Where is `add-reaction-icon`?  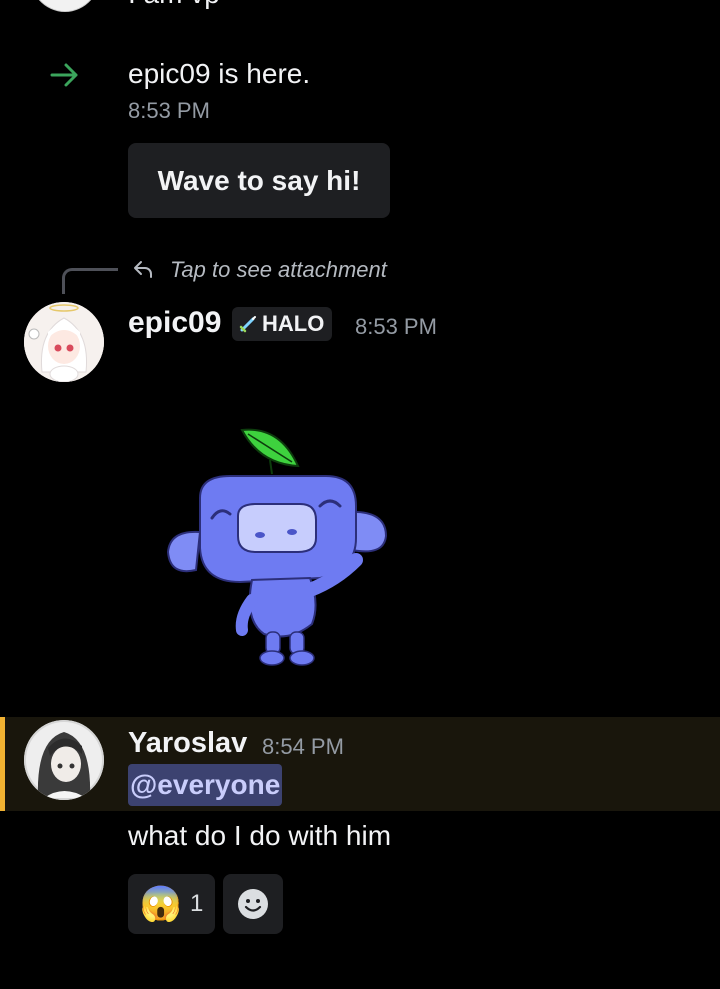
add-reaction-icon is located at coordinates (253, 904).